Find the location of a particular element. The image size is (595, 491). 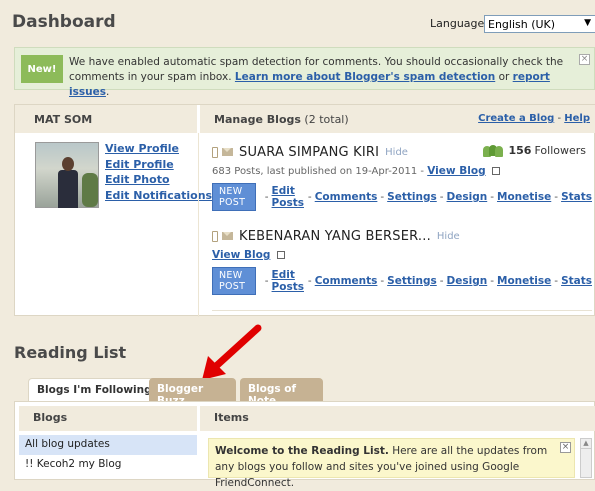

blog-divider is located at coordinates (402, 310).